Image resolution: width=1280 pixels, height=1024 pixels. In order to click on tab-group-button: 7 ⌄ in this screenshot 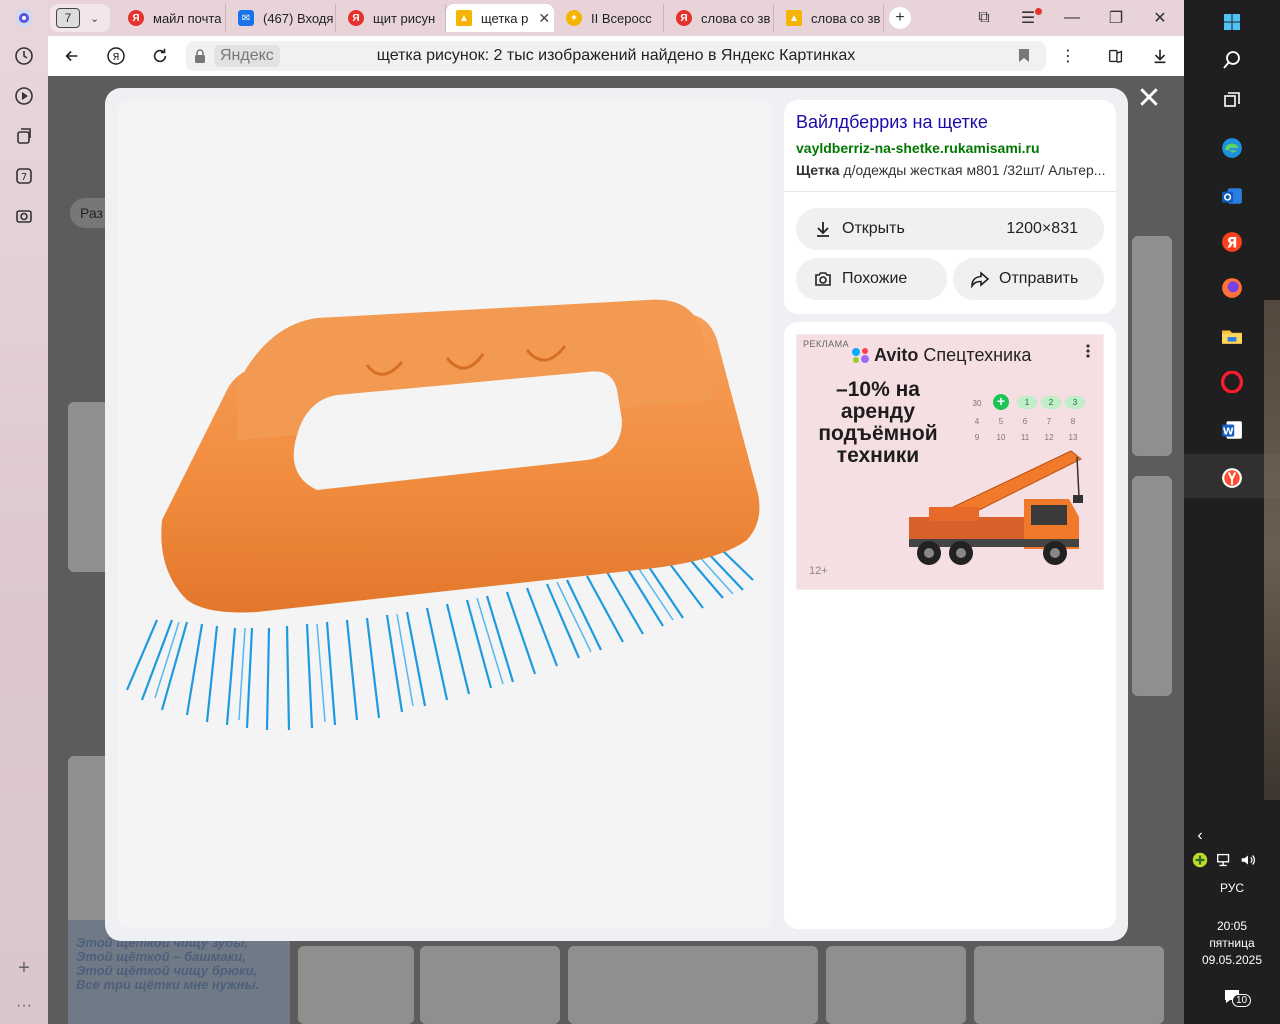, I will do `click(80, 18)`.